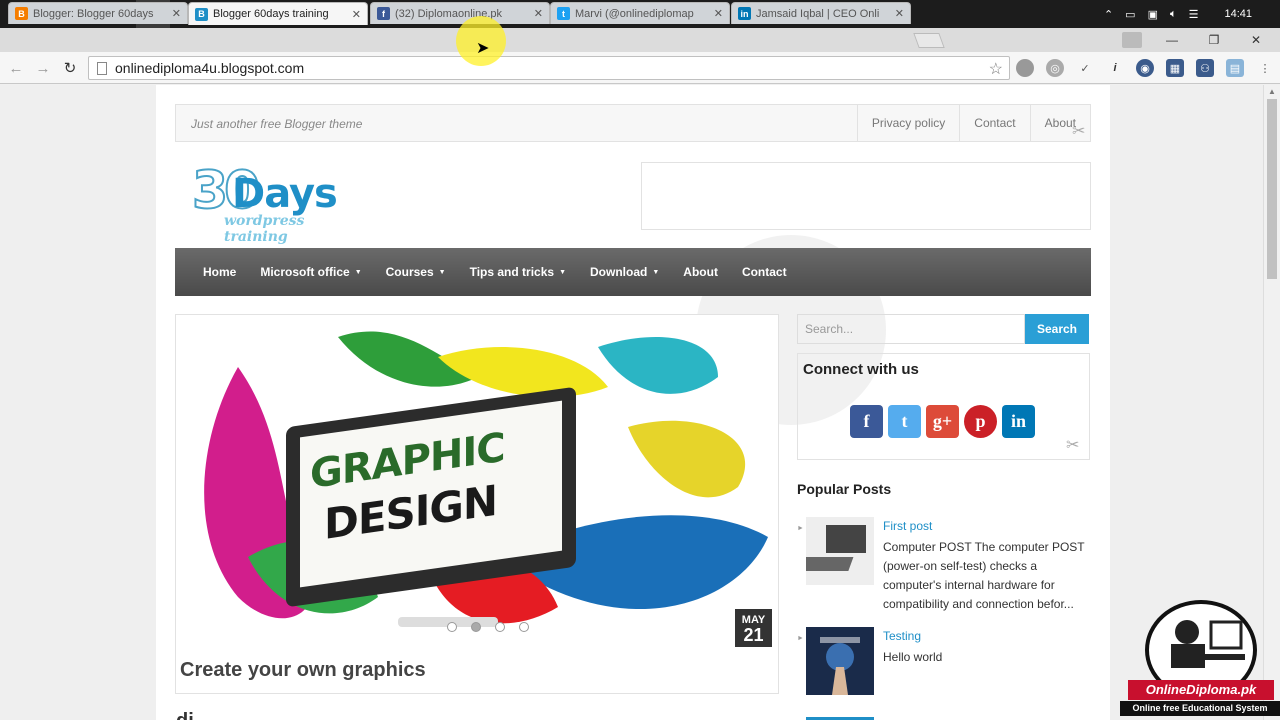 The width and height of the screenshot is (1280, 720). I want to click on chevron-up-icon: ⌃, so click(1108, 14).